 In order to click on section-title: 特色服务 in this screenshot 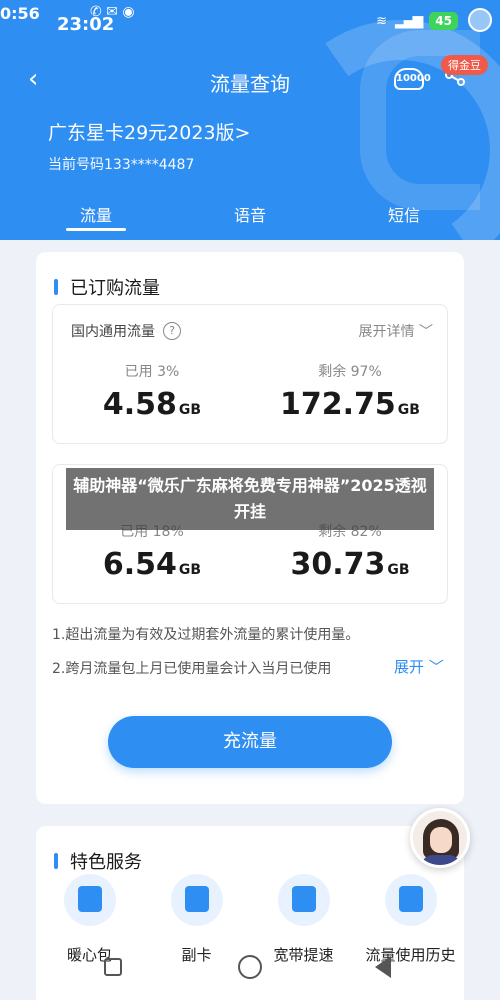, I will do `click(106, 862)`.